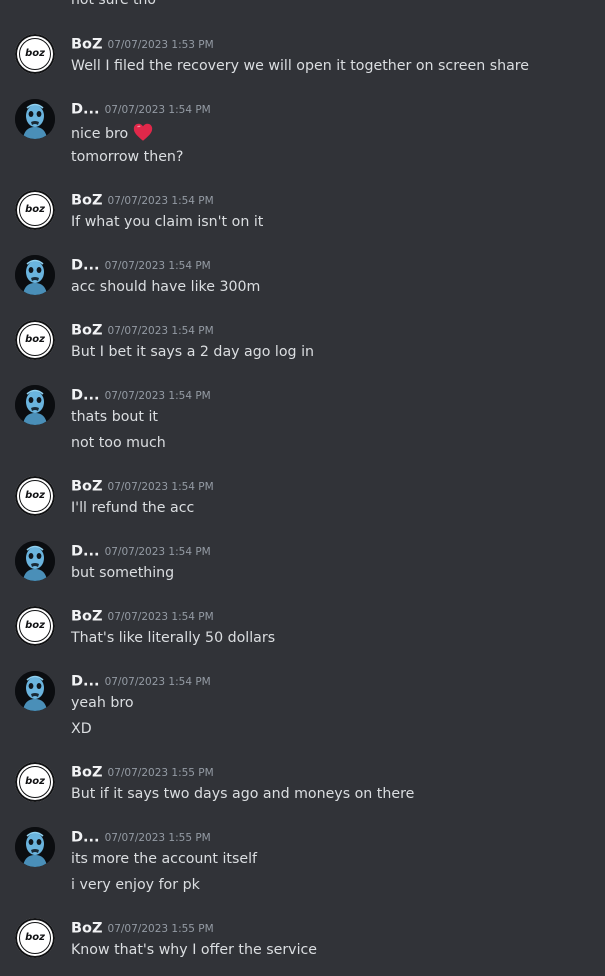 Image resolution: width=605 pixels, height=976 pixels. Describe the element at coordinates (173, 638) in the screenshot. I see `message-text: That's like literally 50 dollars` at that location.